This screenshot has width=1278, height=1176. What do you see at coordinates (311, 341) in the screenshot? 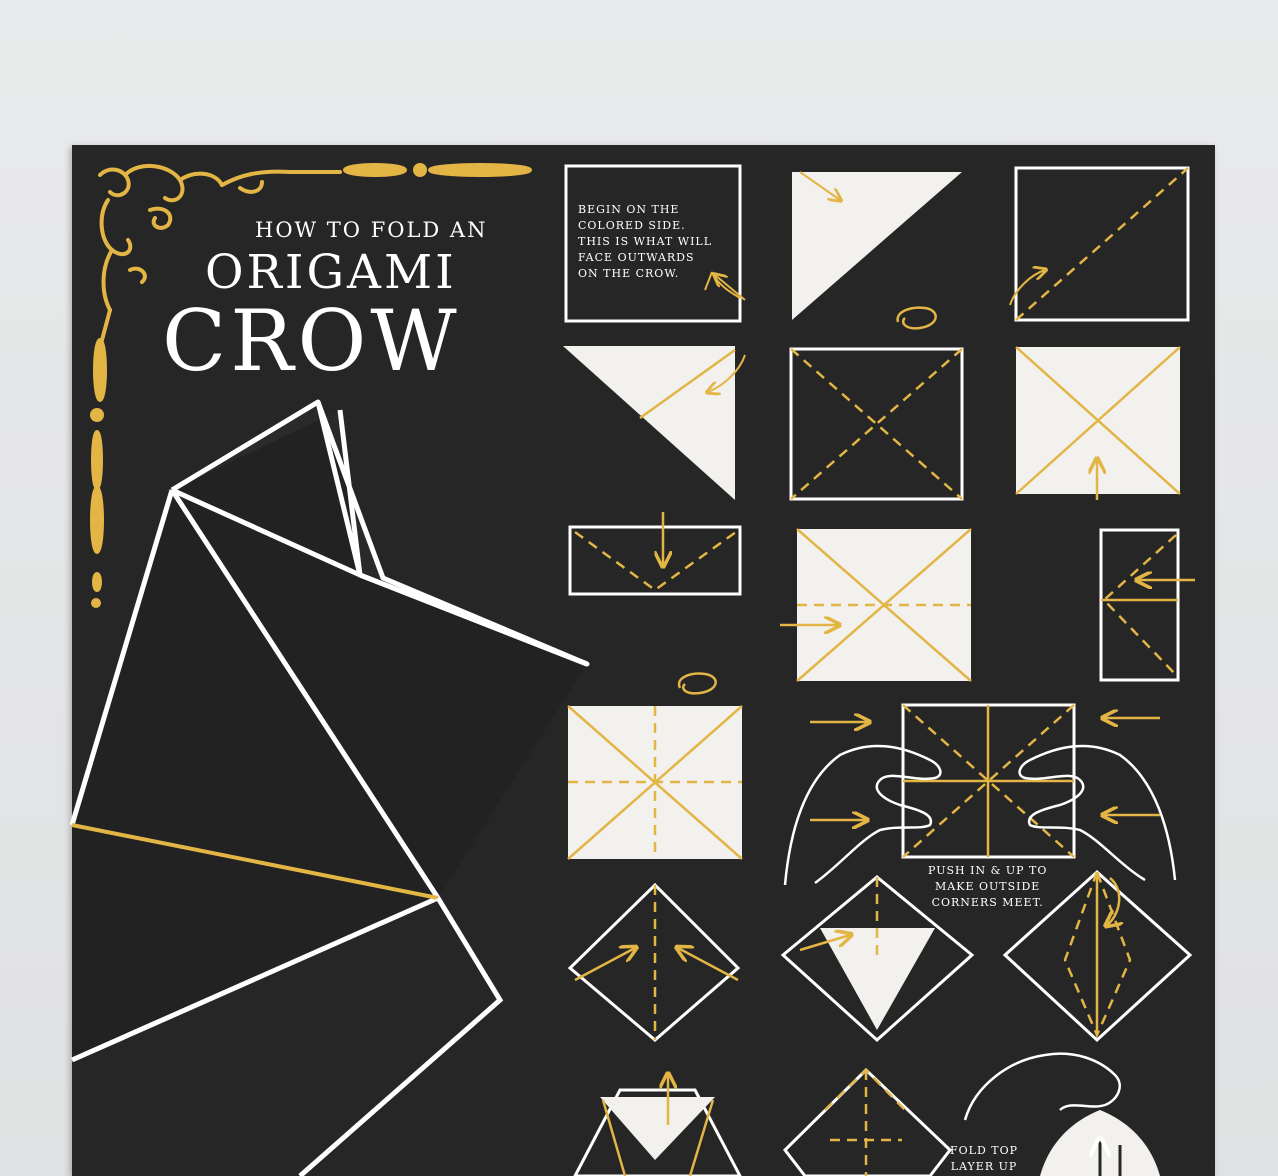
I see `title-line-3: CROW` at bounding box center [311, 341].